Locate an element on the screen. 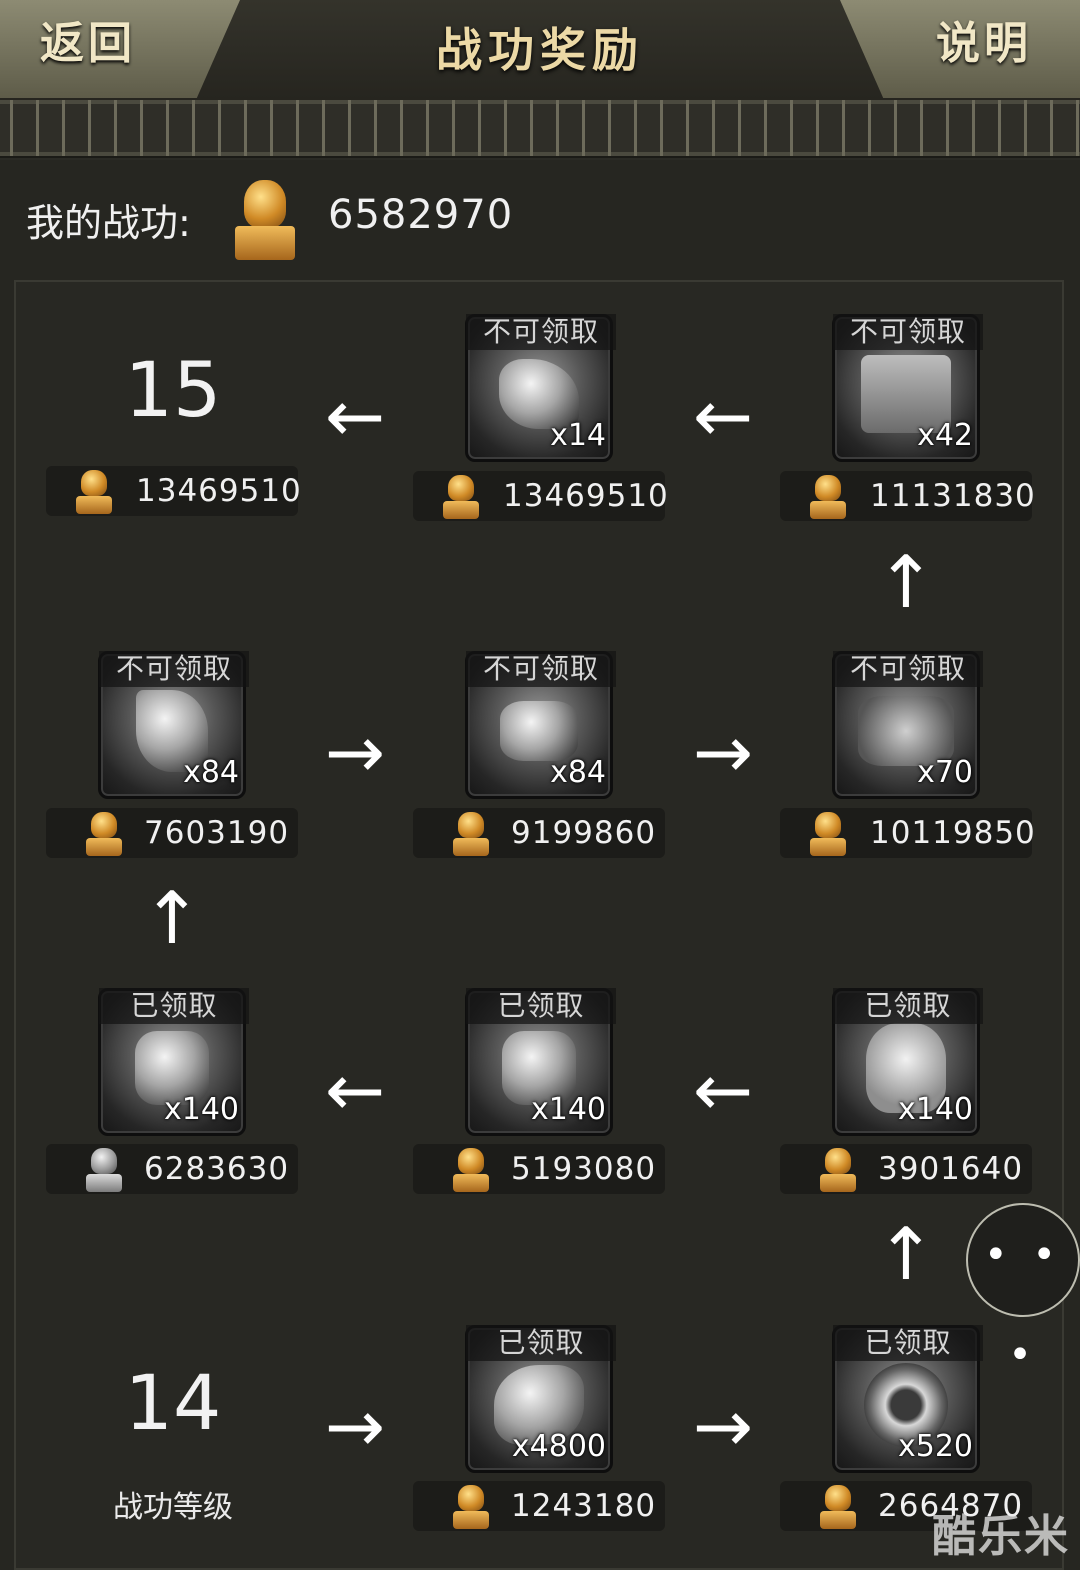 The width and height of the screenshot is (1080, 1570). reward-card: 不可领取 x42 is located at coordinates (907, 388).